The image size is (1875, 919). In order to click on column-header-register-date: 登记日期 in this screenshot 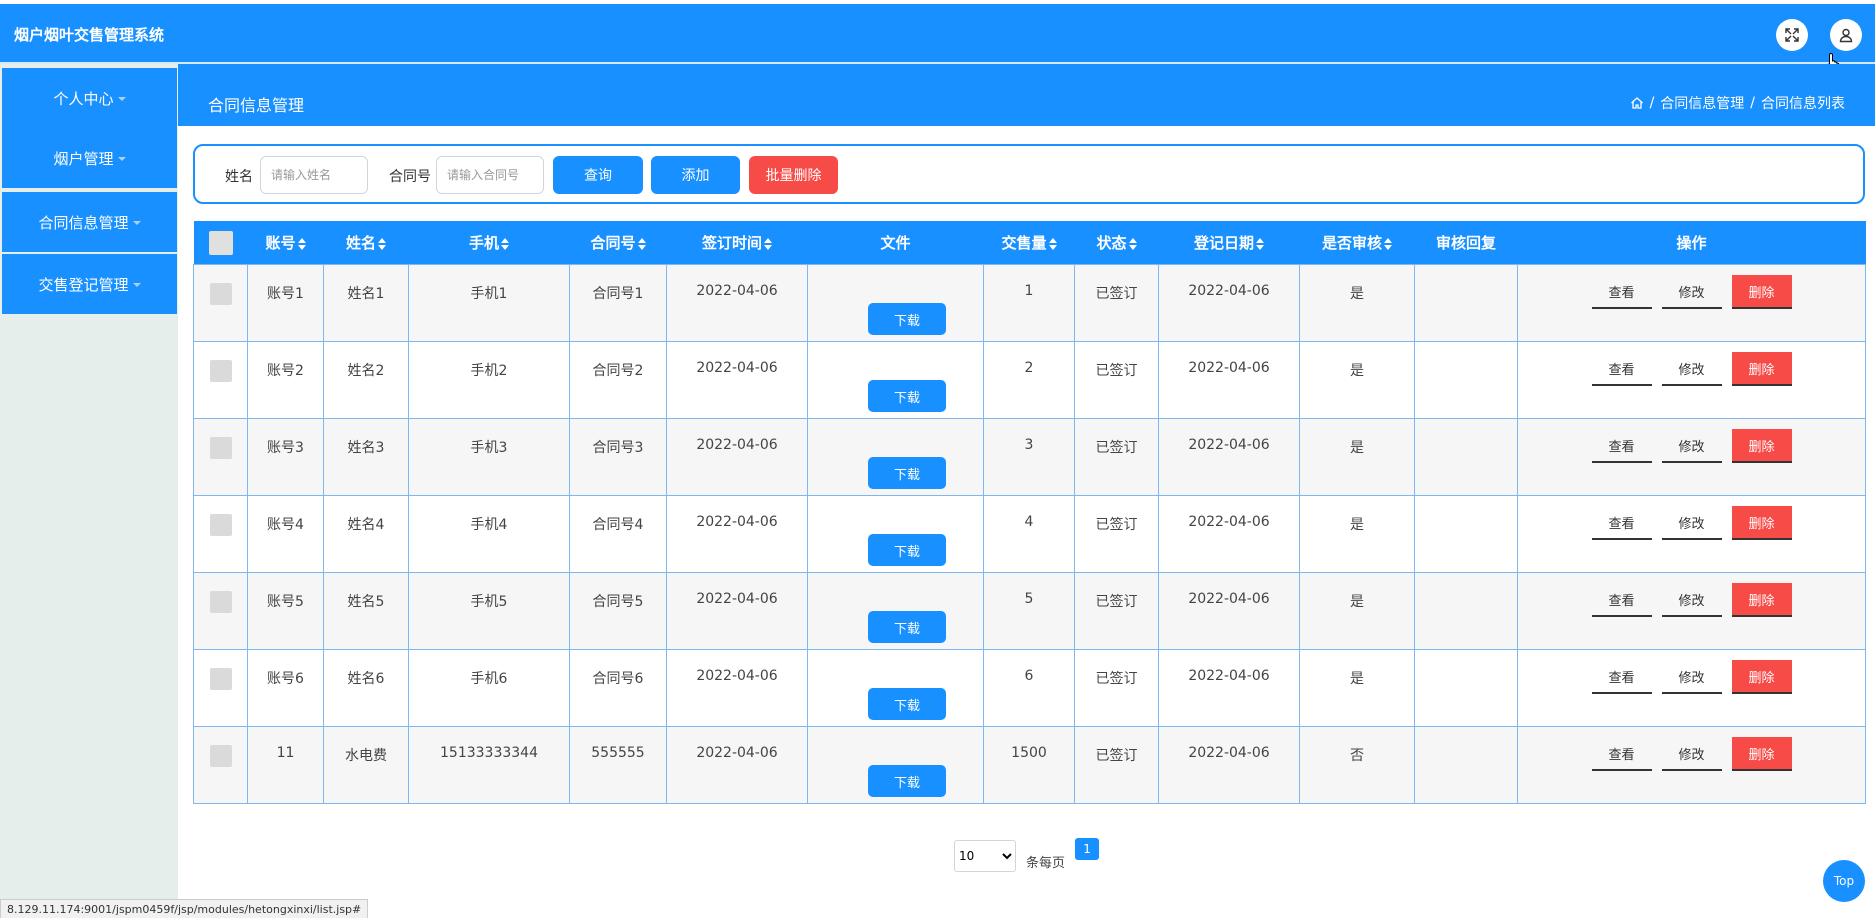, I will do `click(1229, 243)`.